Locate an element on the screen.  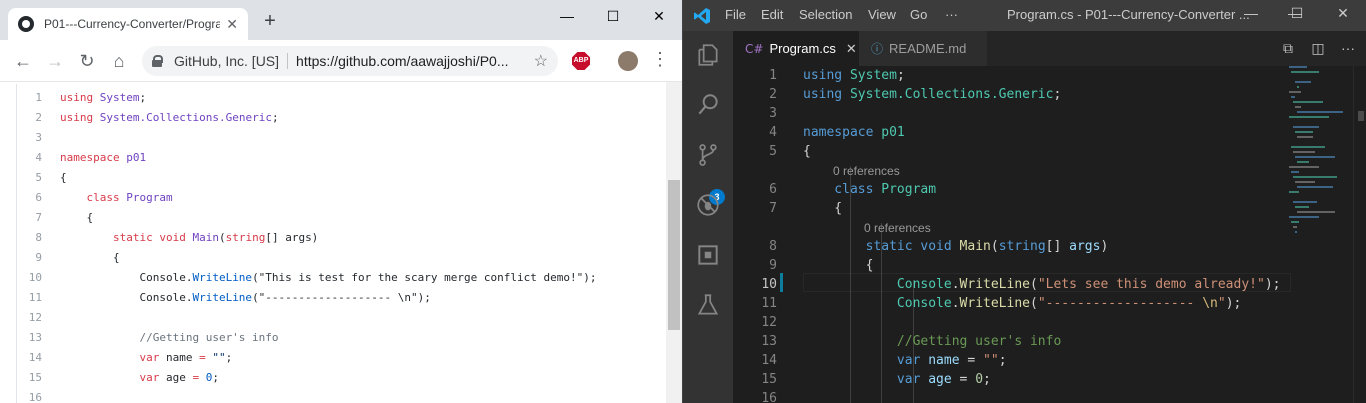
page-scrollbar is located at coordinates (674, 242).